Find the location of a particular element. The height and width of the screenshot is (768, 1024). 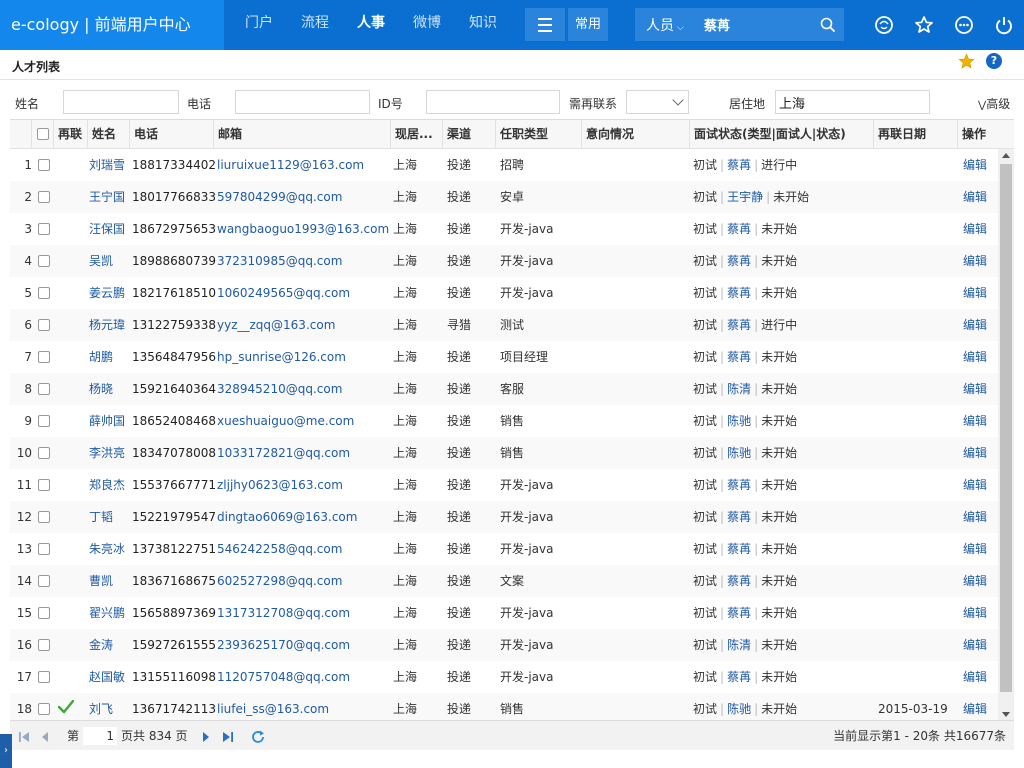

menu-button is located at coordinates (545, 24).